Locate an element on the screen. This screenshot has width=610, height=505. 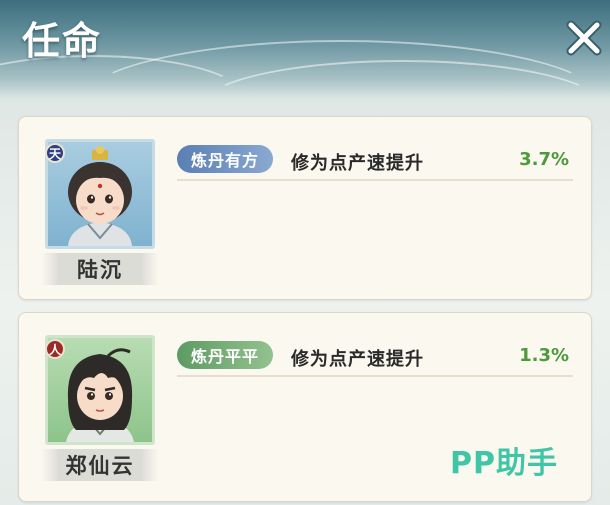
watermark-text: PP助手 is located at coordinates (504, 463).